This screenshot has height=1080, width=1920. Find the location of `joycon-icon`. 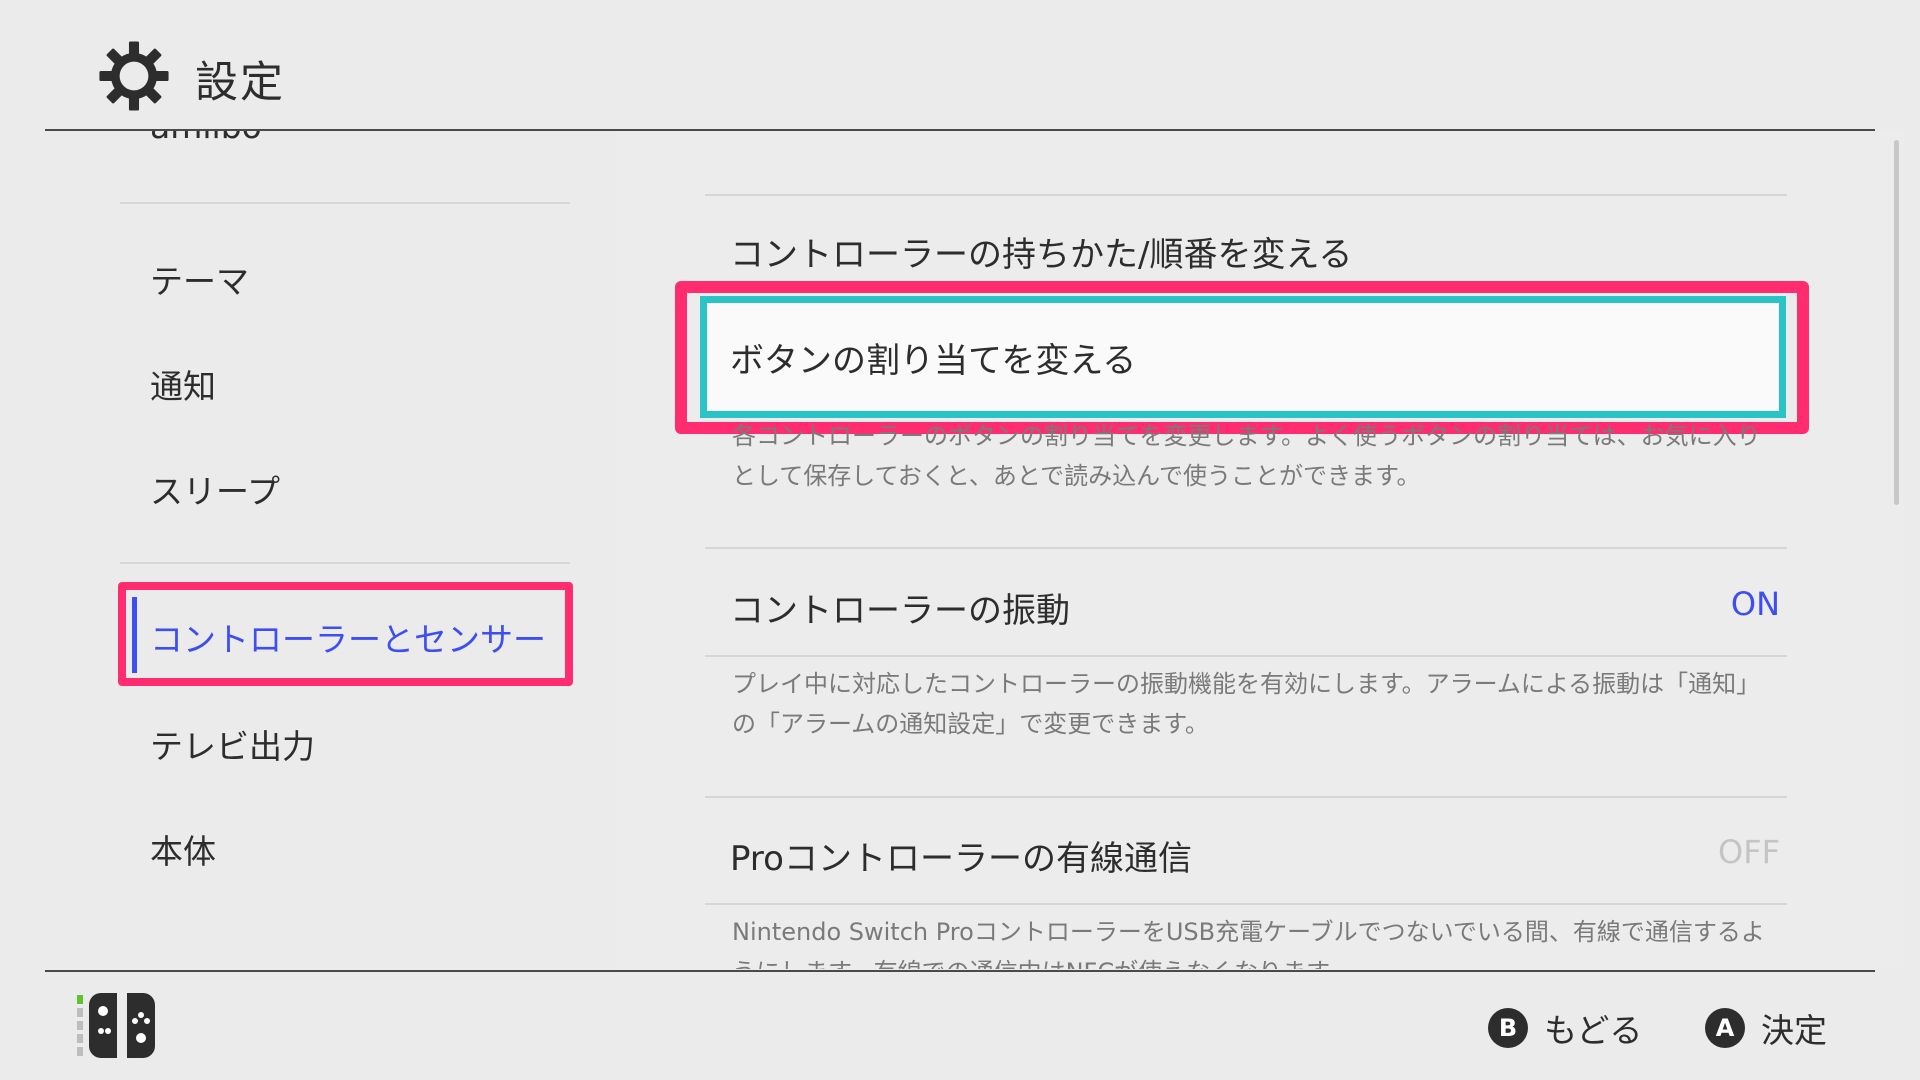

joycon-icon is located at coordinates (116, 1025).